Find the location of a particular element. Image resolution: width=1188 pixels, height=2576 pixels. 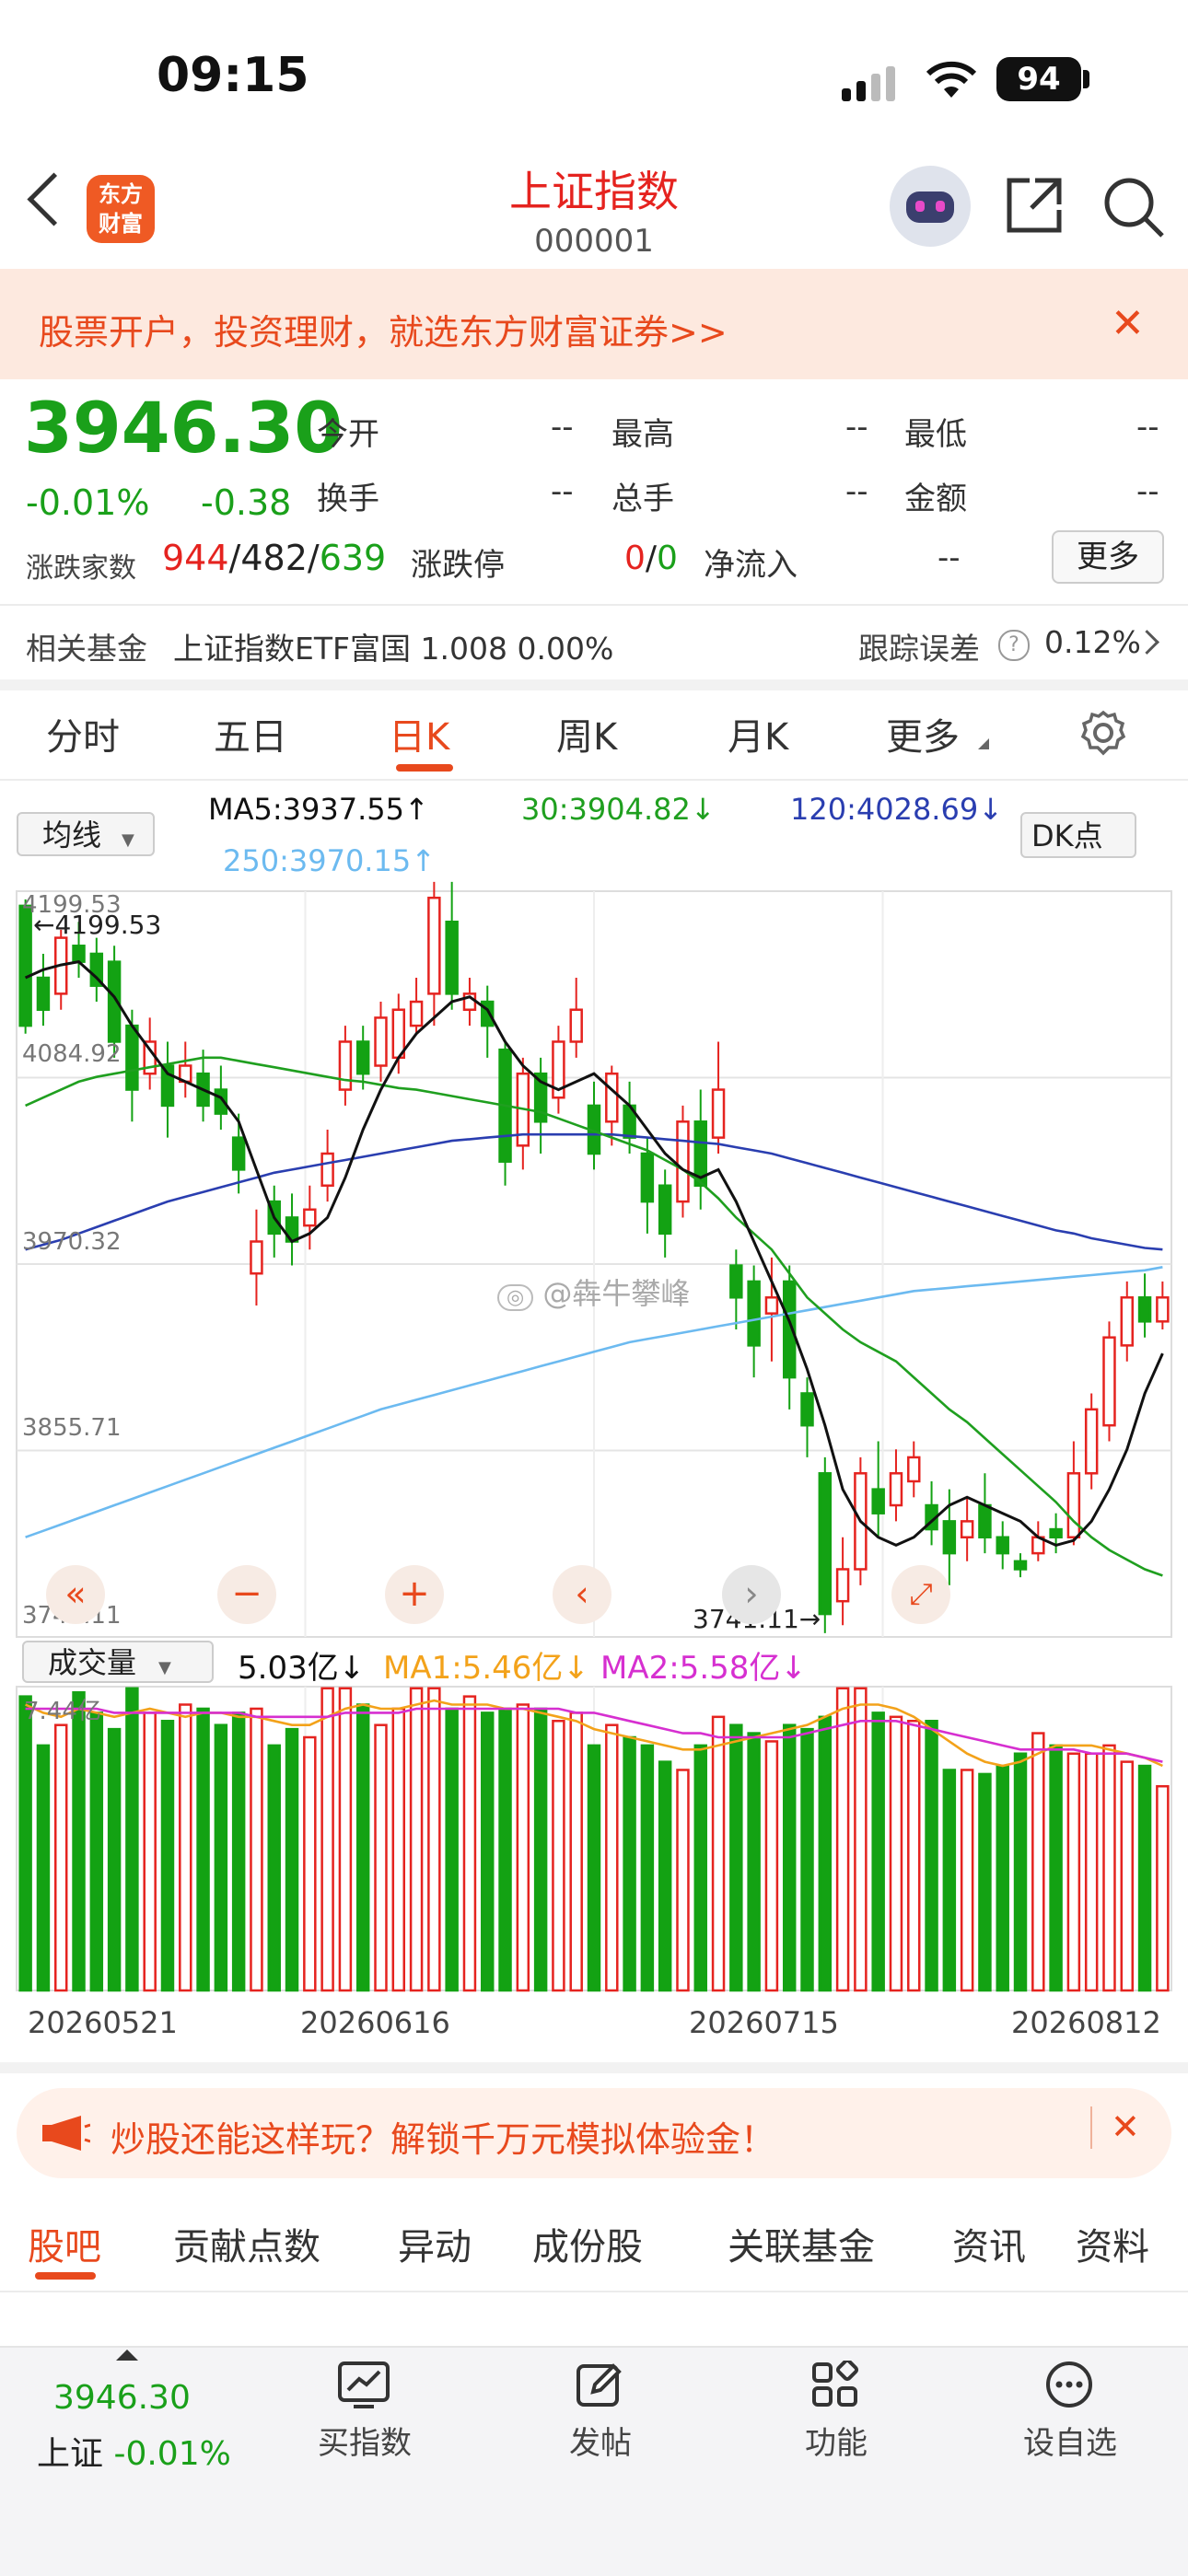

tab-related-funds: 关联基金 is located at coordinates (801, 2243).